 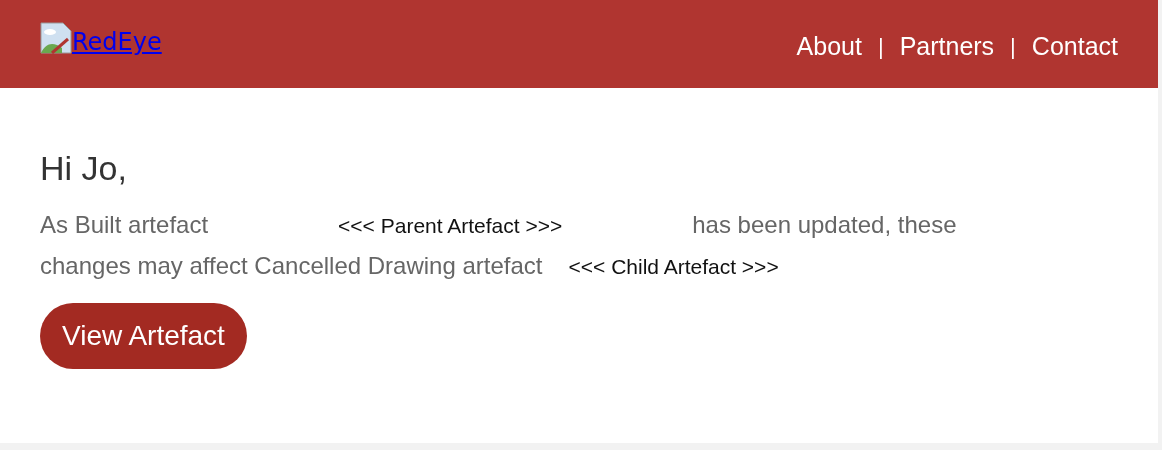 What do you see at coordinates (673, 266) in the screenshot?
I see `placeholder-text: <<< Child Artefact >>>` at bounding box center [673, 266].